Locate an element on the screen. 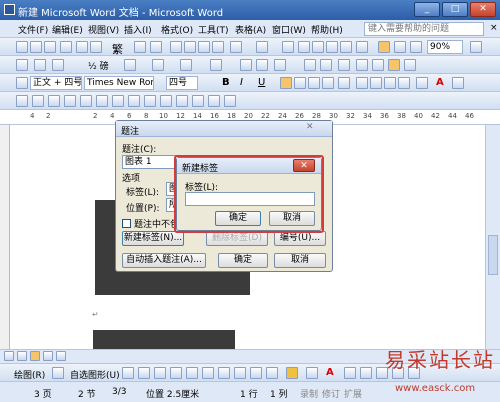 Image resolution: width=500 pixels, height=402 pixels. align-icon is located at coordinates (280, 65).